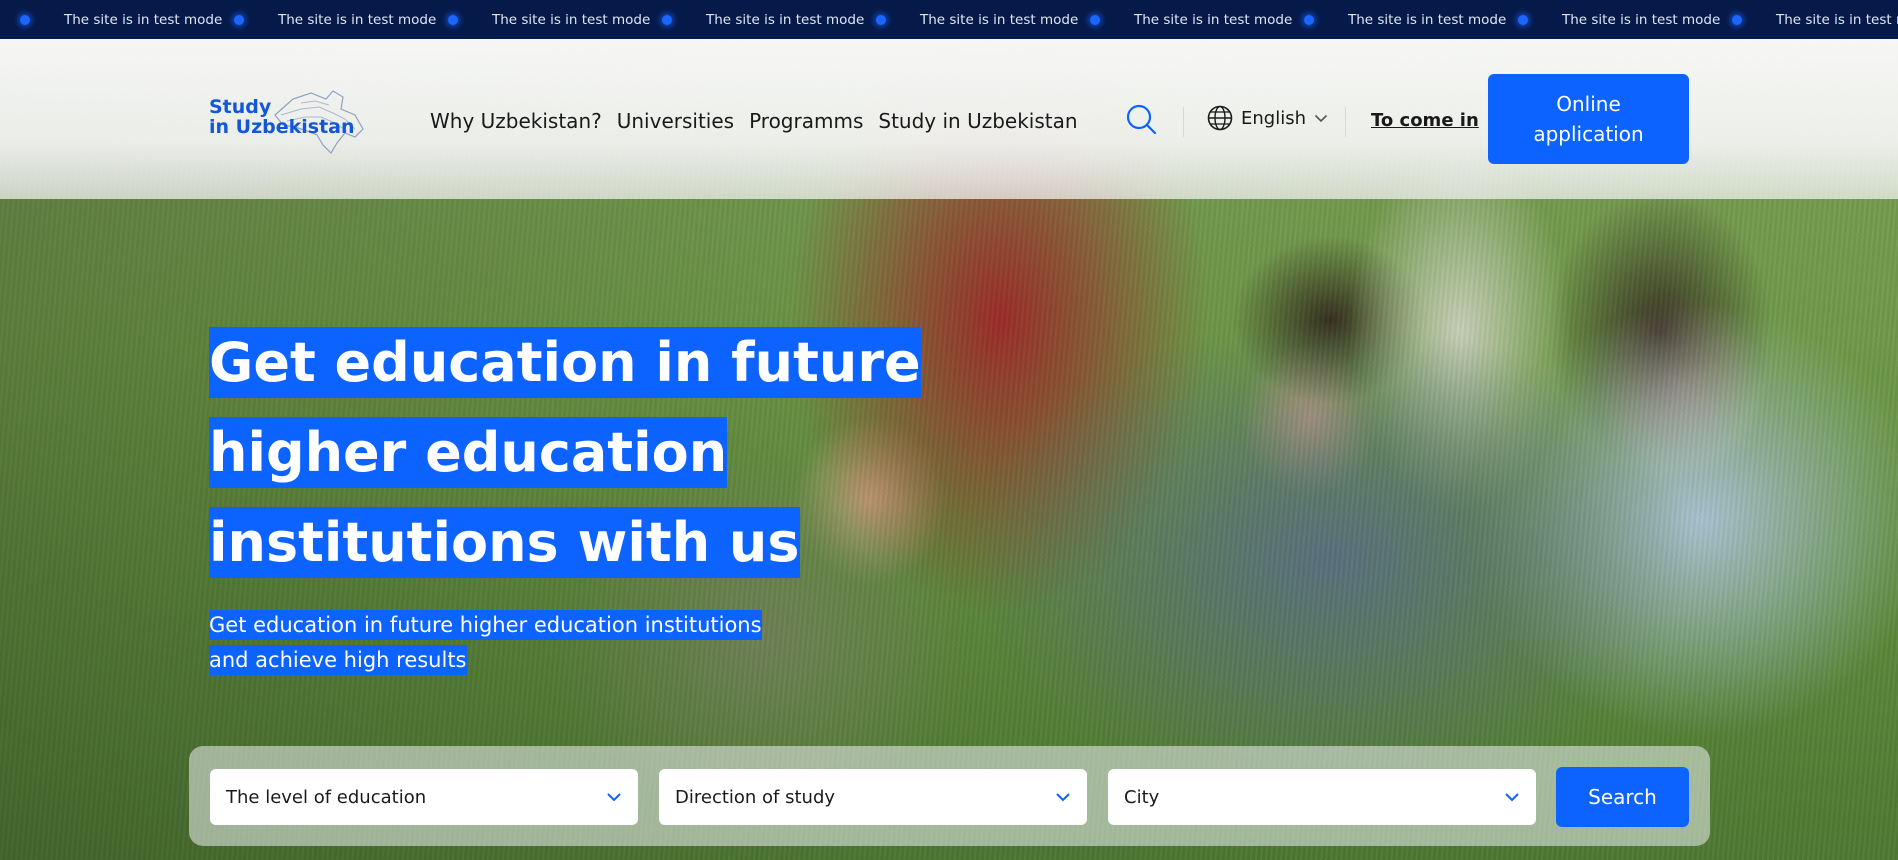 Image resolution: width=1898 pixels, height=860 pixels. What do you see at coordinates (326, 797) in the screenshot?
I see `select-label: The level of education` at bounding box center [326, 797].